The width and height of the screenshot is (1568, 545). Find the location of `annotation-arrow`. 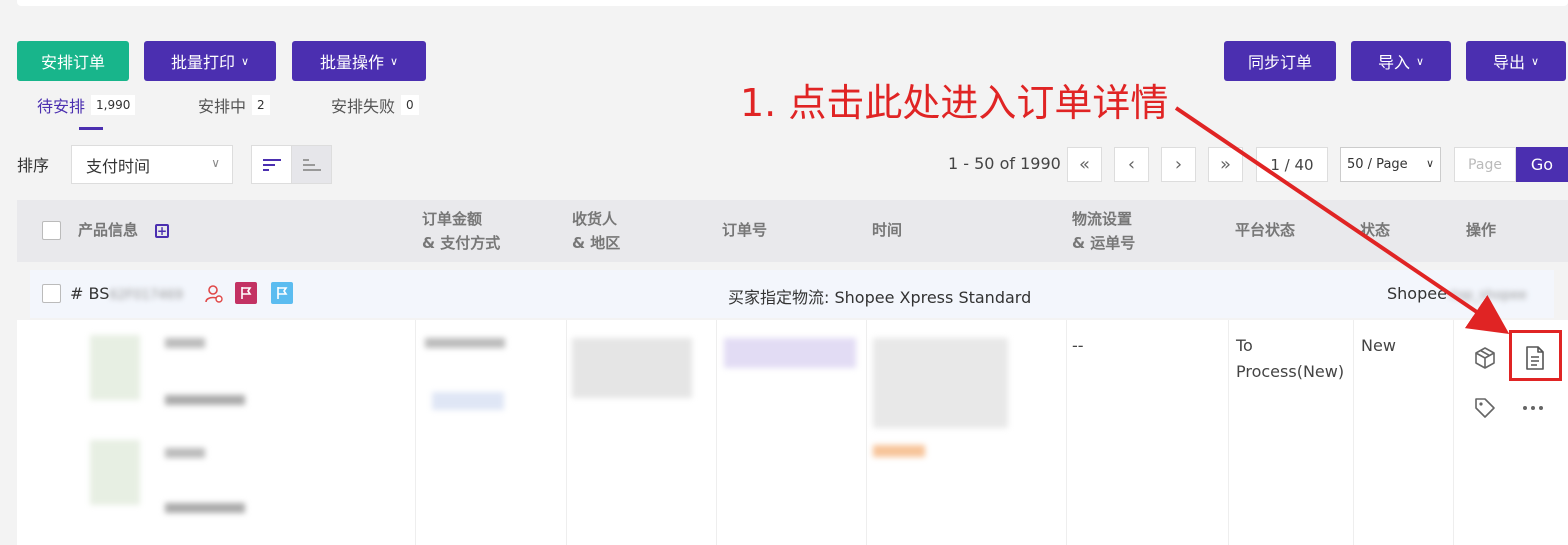

annotation-arrow is located at coordinates (1342, 220).